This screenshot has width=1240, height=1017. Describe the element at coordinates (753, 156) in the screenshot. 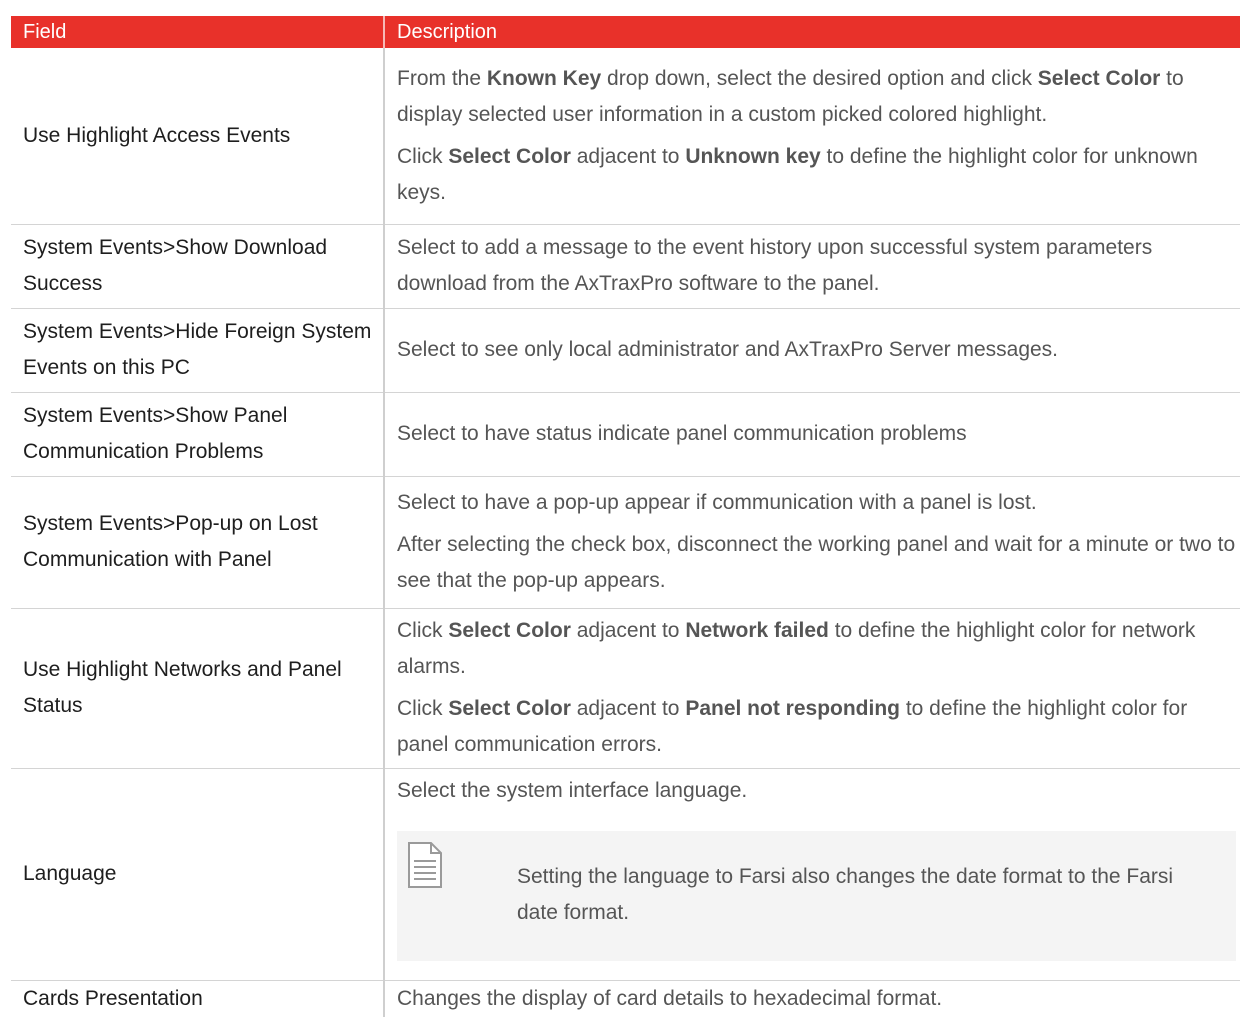

I see `bold-term: Unknown key` at that location.